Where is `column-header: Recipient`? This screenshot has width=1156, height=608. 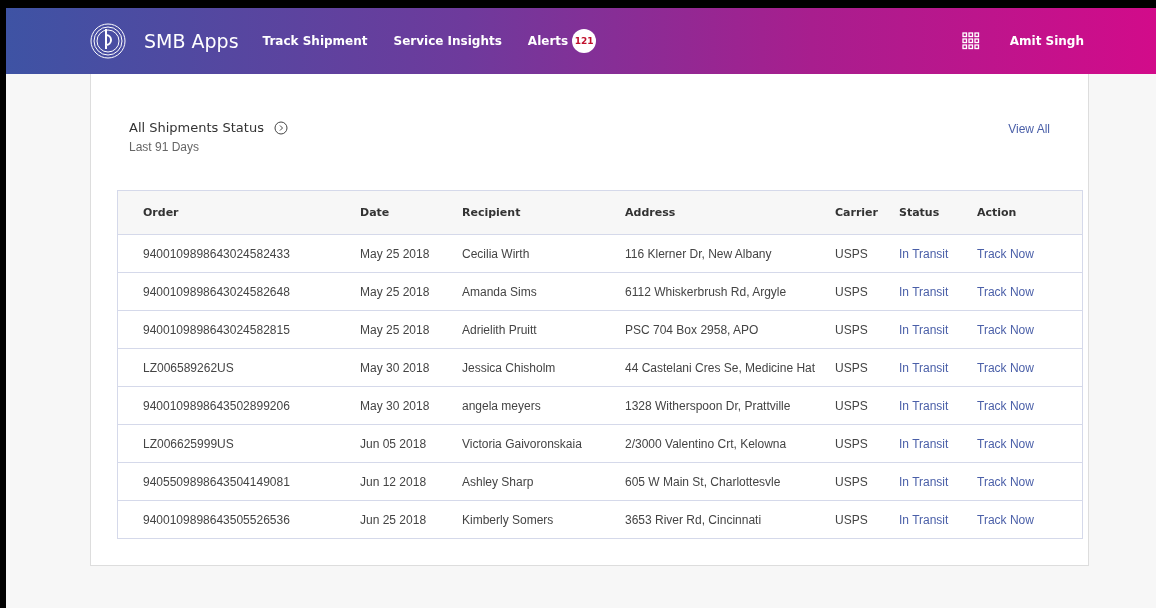
column-header: Recipient is located at coordinates (543, 212).